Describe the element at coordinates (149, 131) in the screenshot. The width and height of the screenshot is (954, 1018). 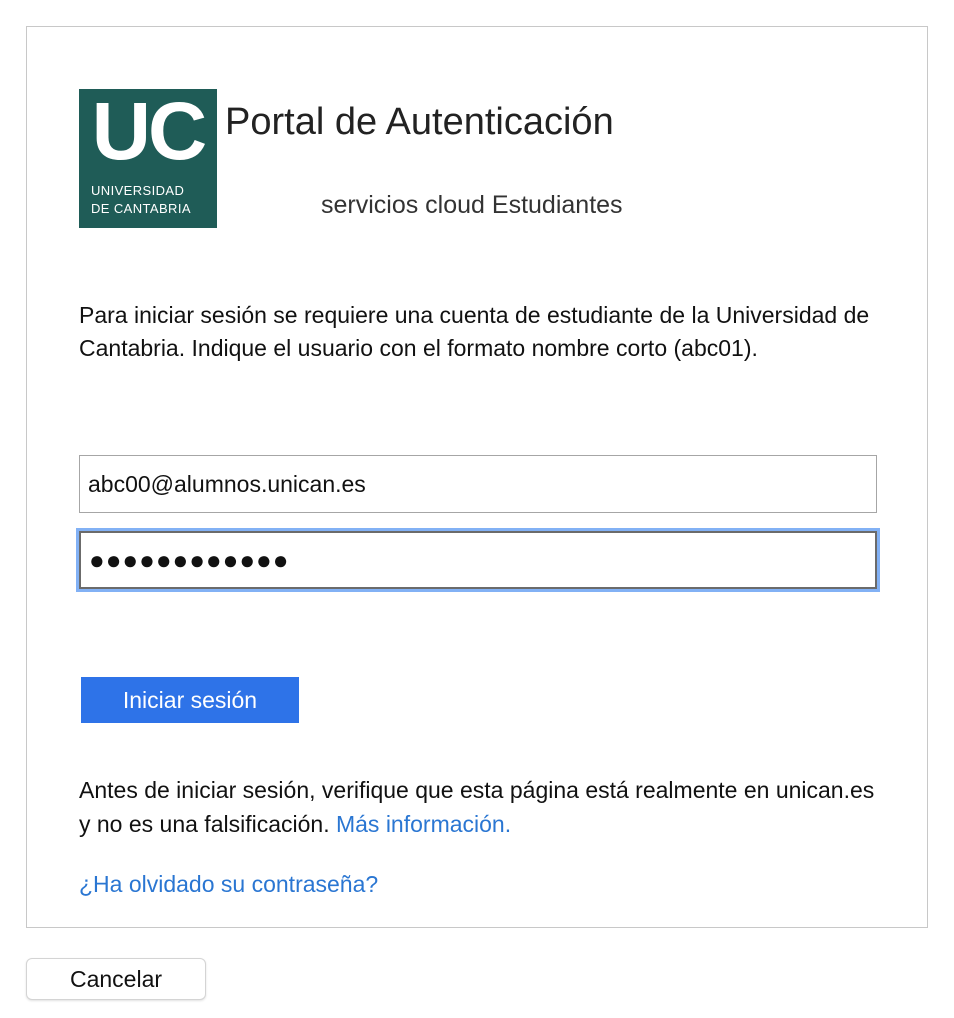
I see `logo-mark: UC` at that location.